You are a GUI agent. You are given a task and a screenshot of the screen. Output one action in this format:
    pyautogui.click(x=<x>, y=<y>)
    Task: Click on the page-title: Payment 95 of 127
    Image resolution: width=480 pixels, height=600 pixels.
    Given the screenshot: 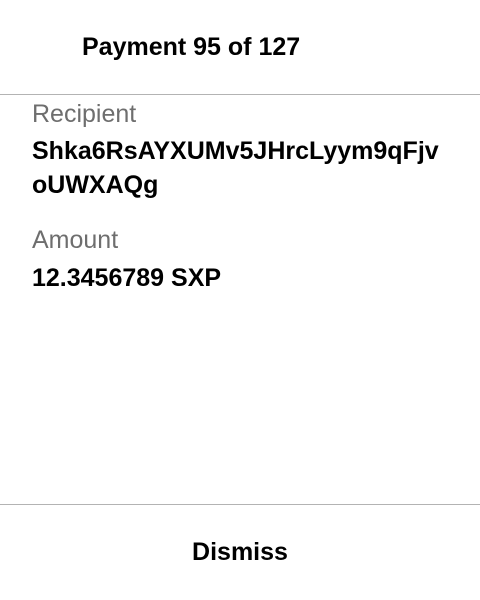 What is the action you would take?
    pyautogui.click(x=191, y=47)
    